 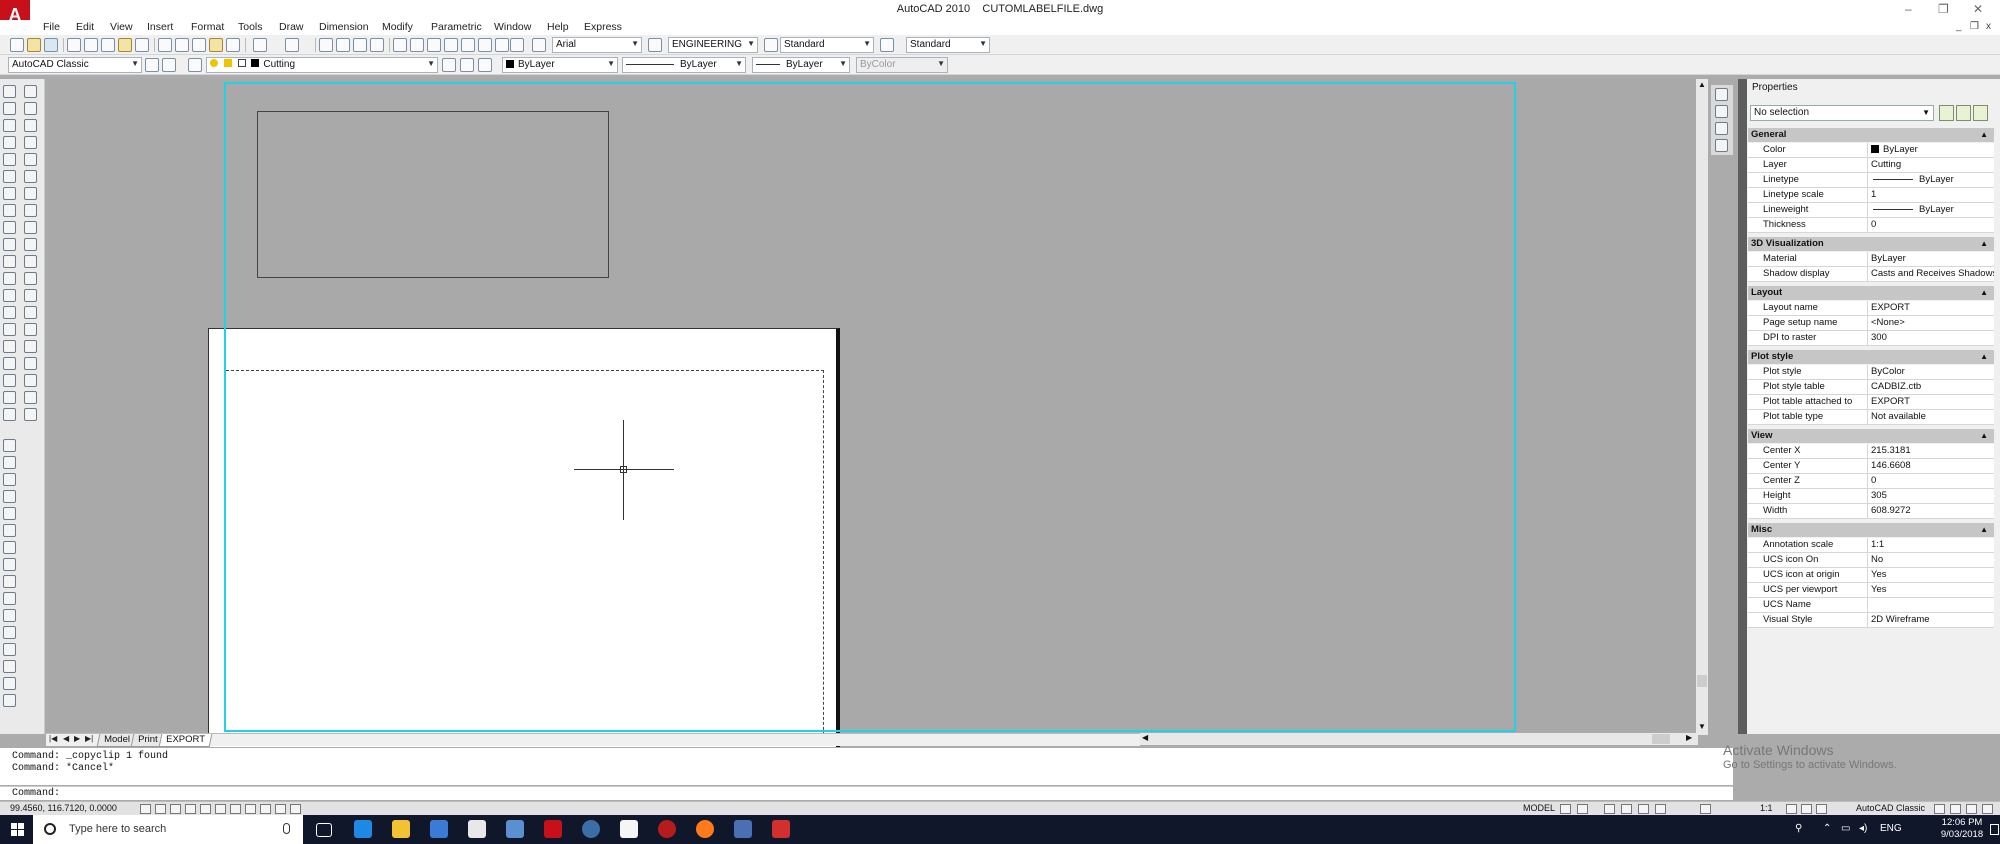 I want to click on property-value: 1, so click(x=1930, y=195).